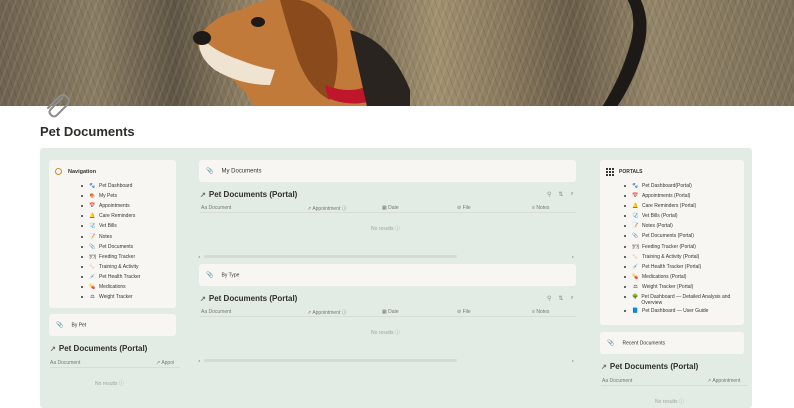 This screenshot has width=794, height=408. What do you see at coordinates (110, 186) in the screenshot?
I see `nav-item-pet-dashboard: 🐾 Pet Dashboard` at bounding box center [110, 186].